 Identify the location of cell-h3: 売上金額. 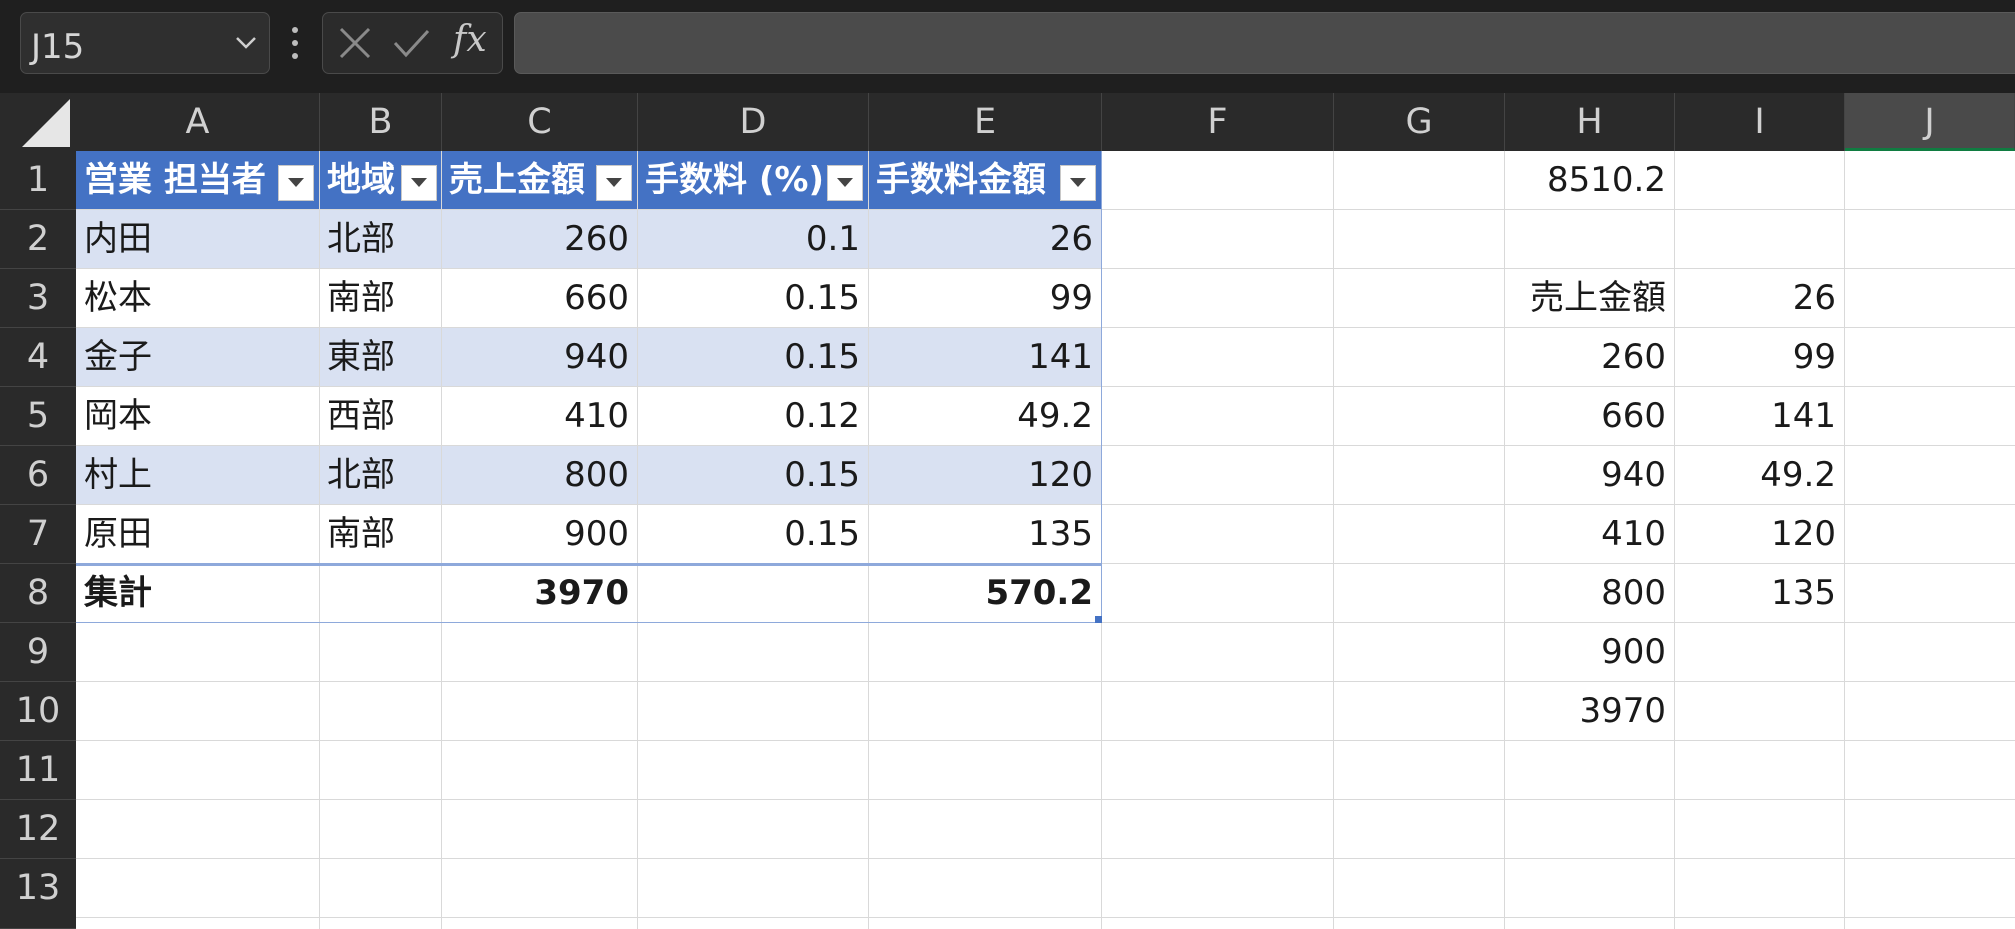
(1585, 298).